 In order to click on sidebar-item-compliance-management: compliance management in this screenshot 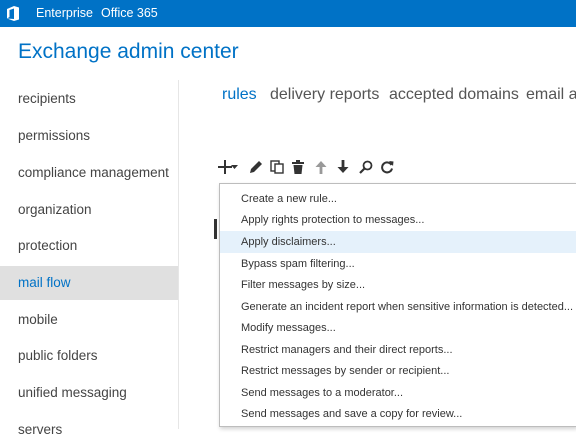, I will do `click(89, 173)`.